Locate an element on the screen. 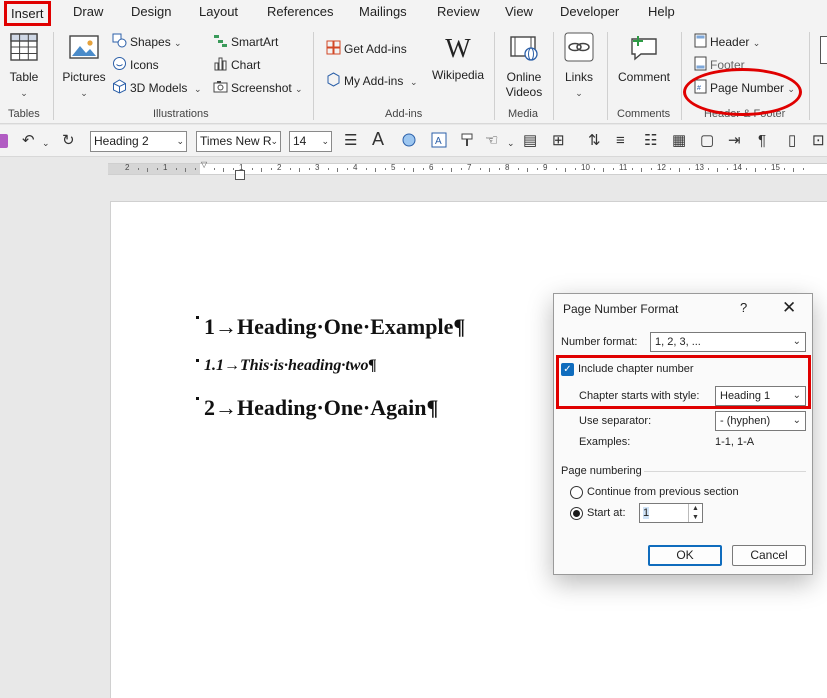  screenshot-label: Screenshot is located at coordinates (261, 88).